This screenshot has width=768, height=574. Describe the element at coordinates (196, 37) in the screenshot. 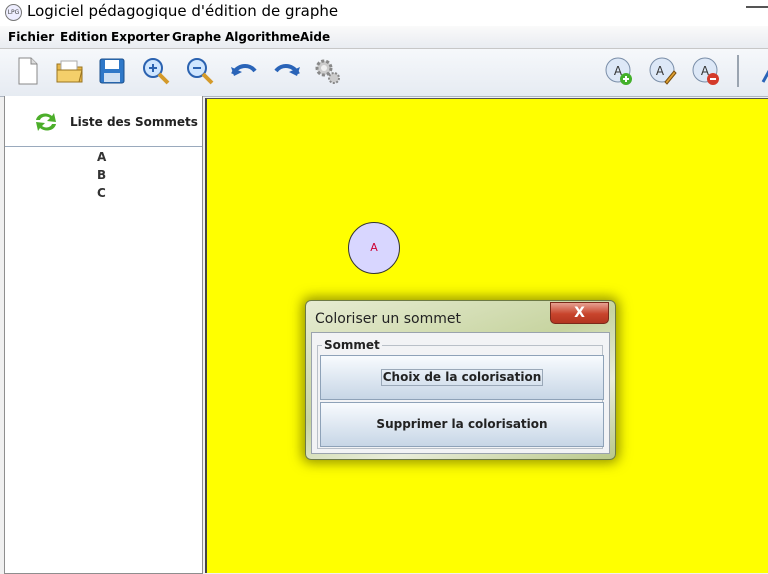

I see `menu-graphe: Graphe` at that location.